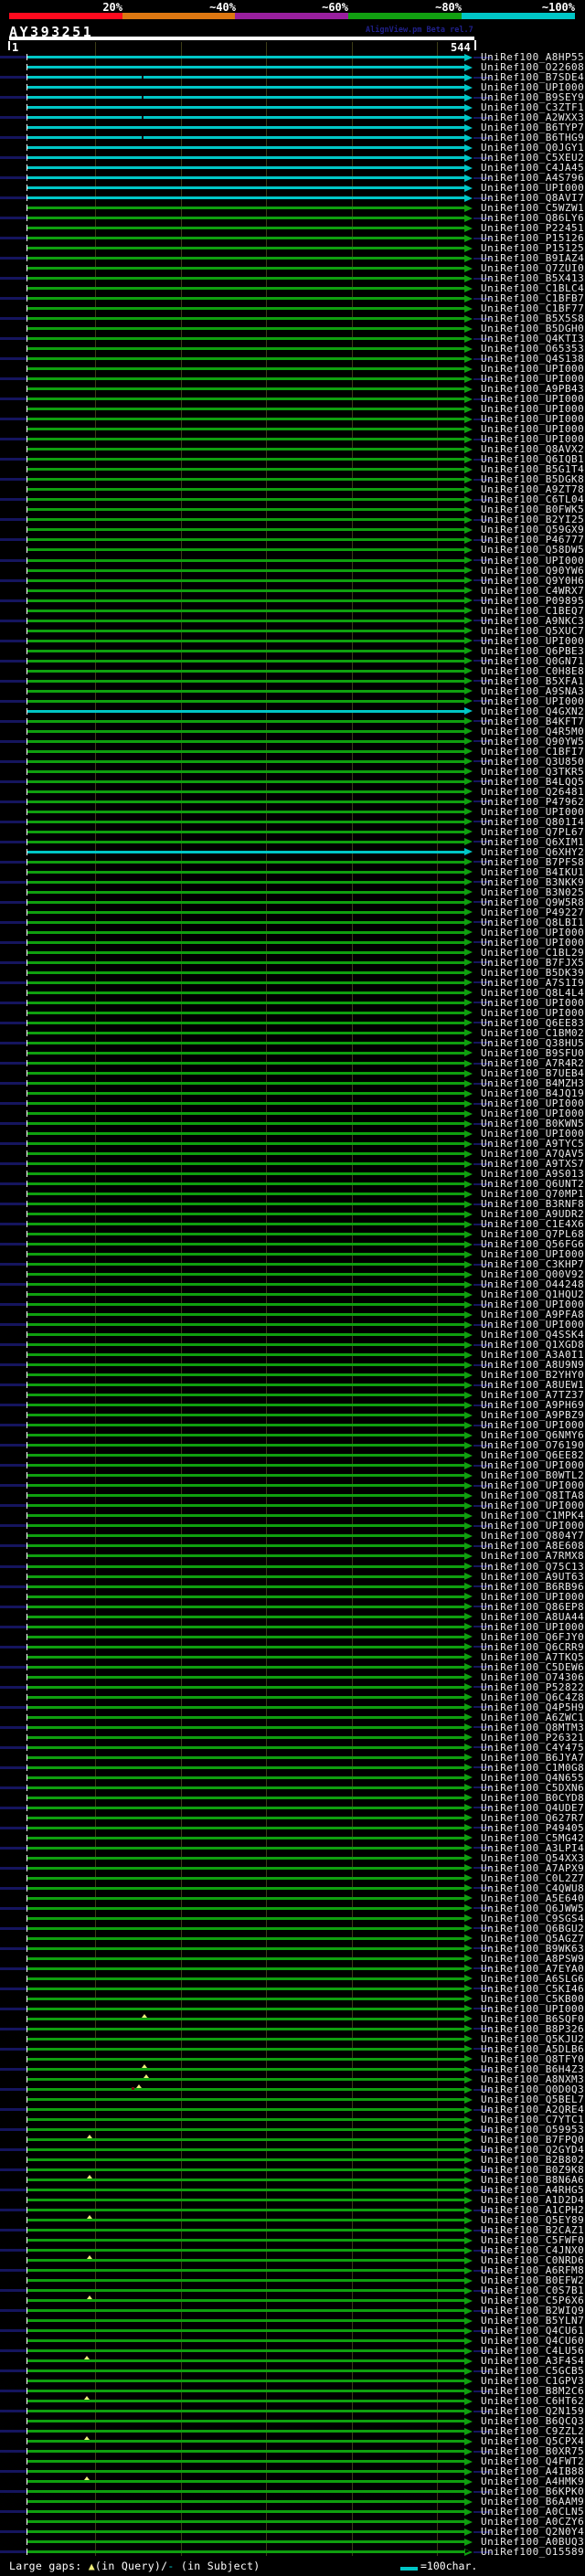  What do you see at coordinates (293, 571) in the screenshot?
I see `alignment-row: UniRef100_Q90YW6` at bounding box center [293, 571].